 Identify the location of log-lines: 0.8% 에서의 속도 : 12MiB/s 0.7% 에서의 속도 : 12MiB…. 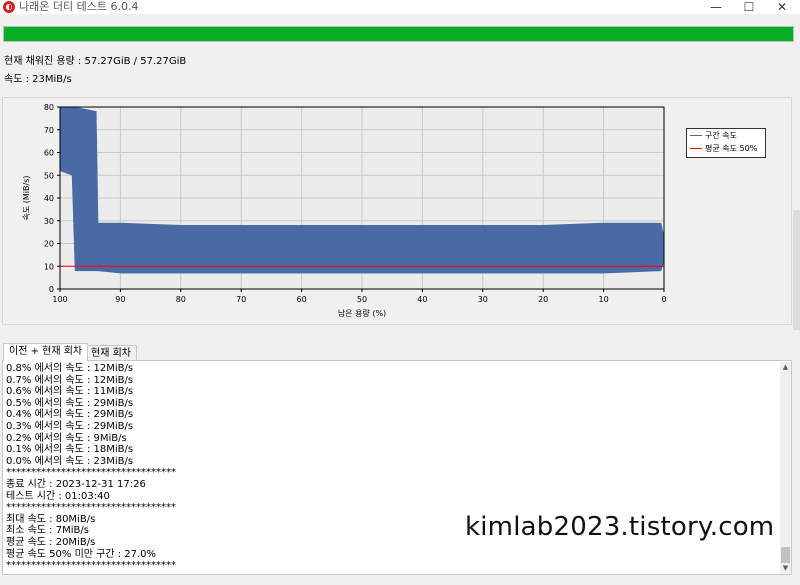
(91, 467).